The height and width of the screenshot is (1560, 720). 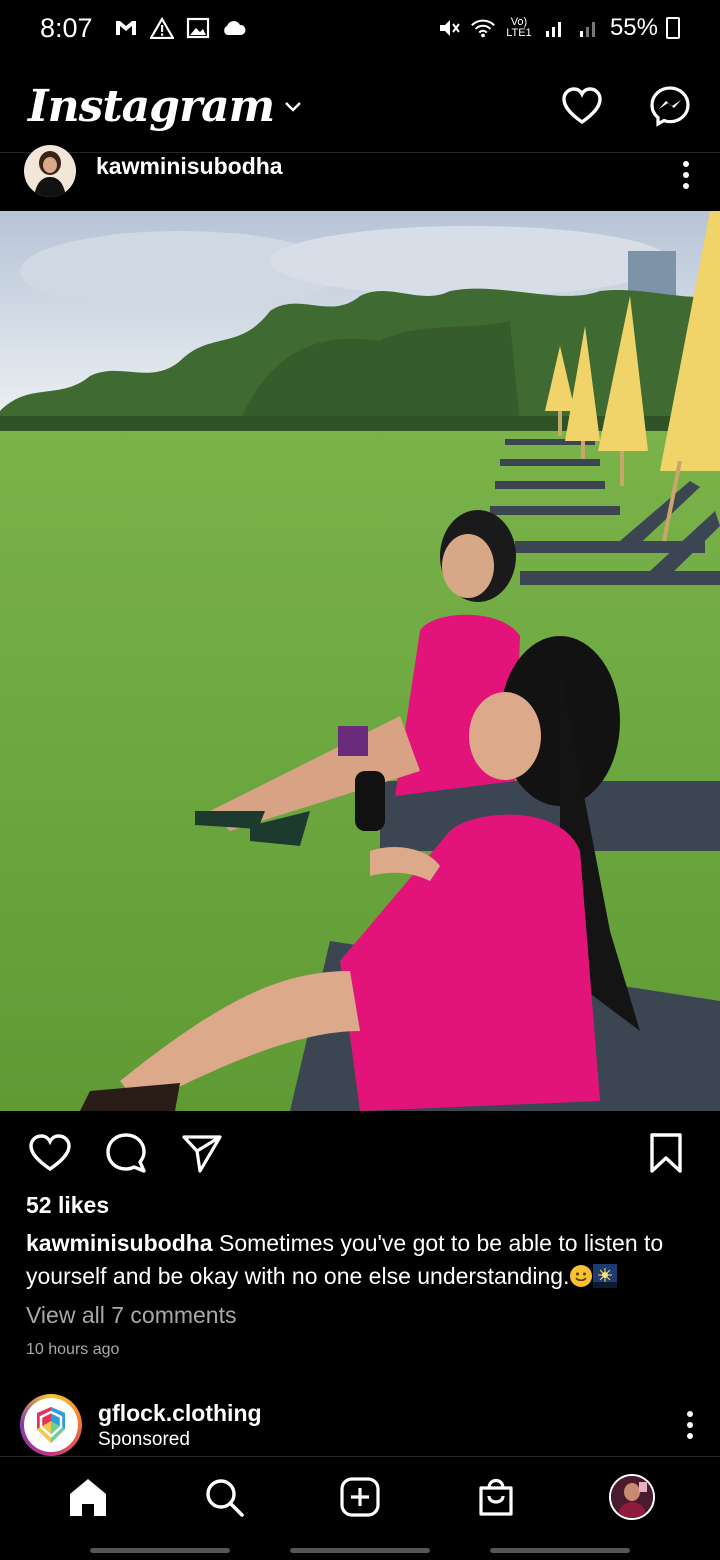 I want to click on shop-icon, so click(x=496, y=1497).